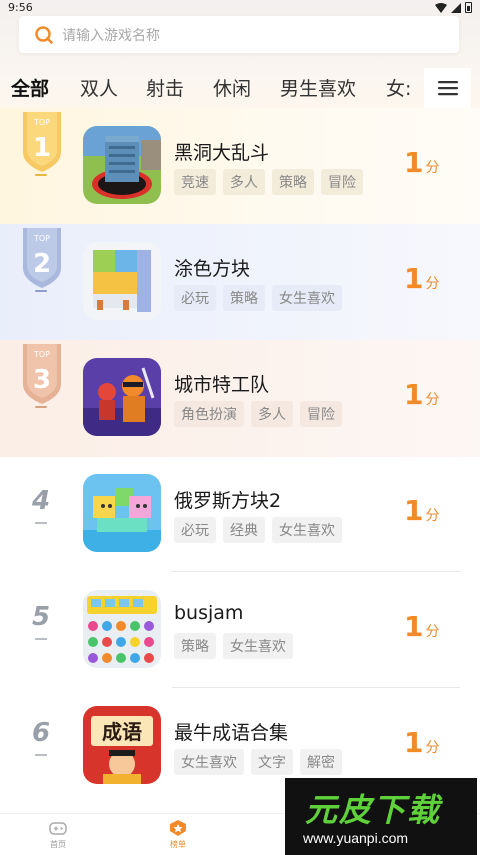 Image resolution: width=480 pixels, height=855 pixels. Describe the element at coordinates (209, 414) in the screenshot. I see `game-tag: 角色扮演` at that location.